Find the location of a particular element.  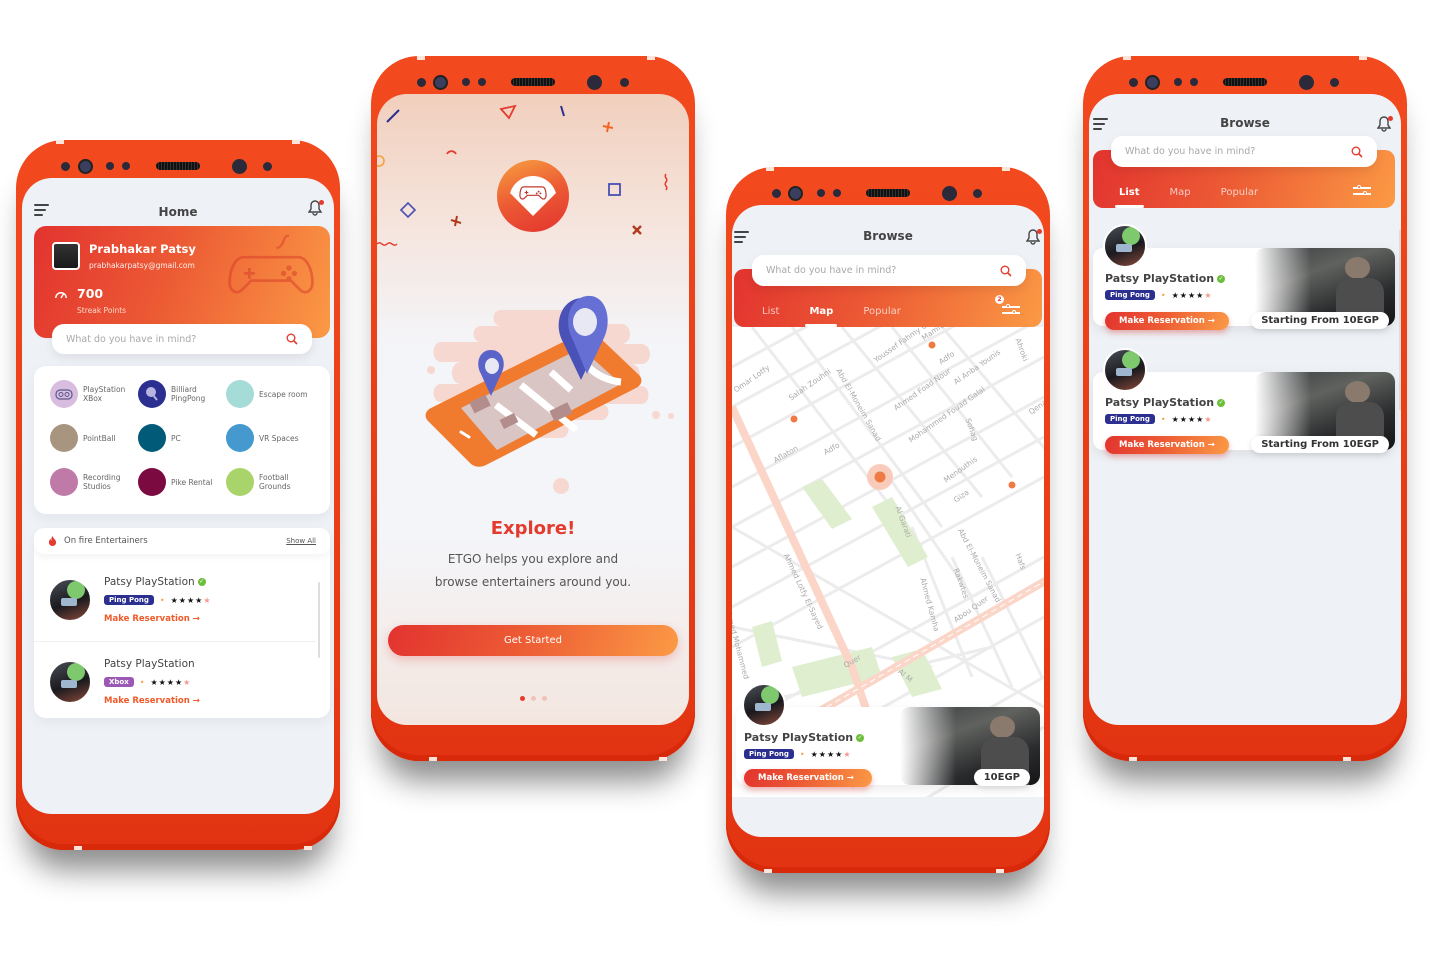

user-name: Prabhakar Patsy is located at coordinates (142, 249).